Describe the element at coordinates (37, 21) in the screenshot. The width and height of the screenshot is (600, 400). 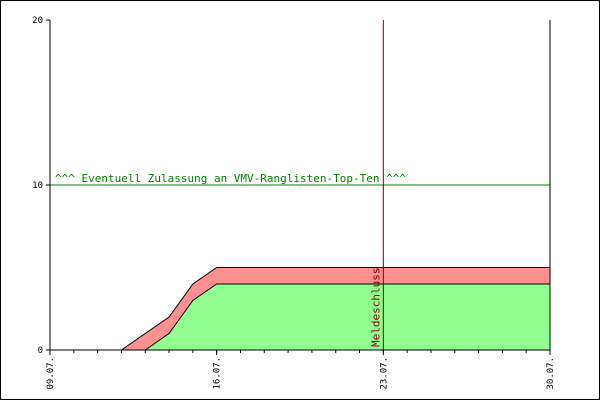
I see `y-tick-label: 20` at that location.